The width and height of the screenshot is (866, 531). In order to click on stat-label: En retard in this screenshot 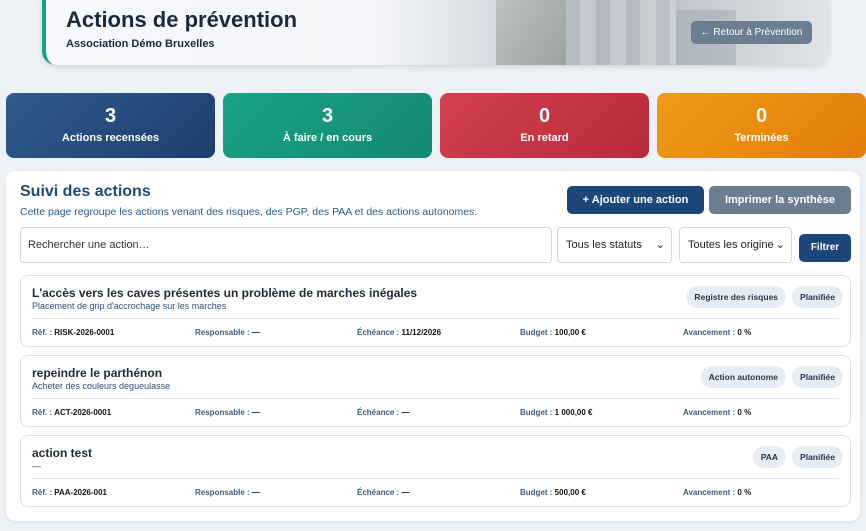, I will do `click(544, 138)`.